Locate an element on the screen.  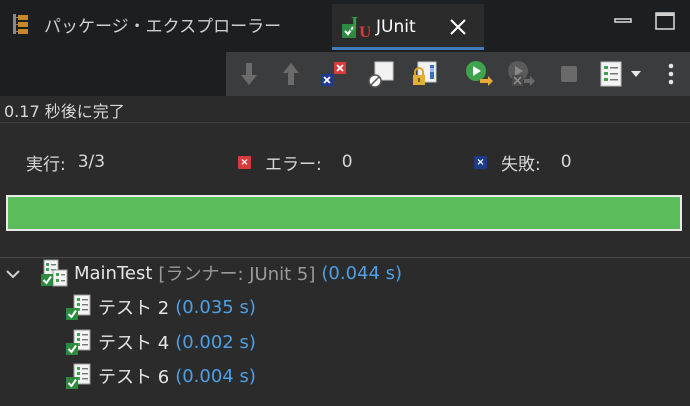
tree-node-test: テスト 4 (0.002 s) is located at coordinates (160, 342).